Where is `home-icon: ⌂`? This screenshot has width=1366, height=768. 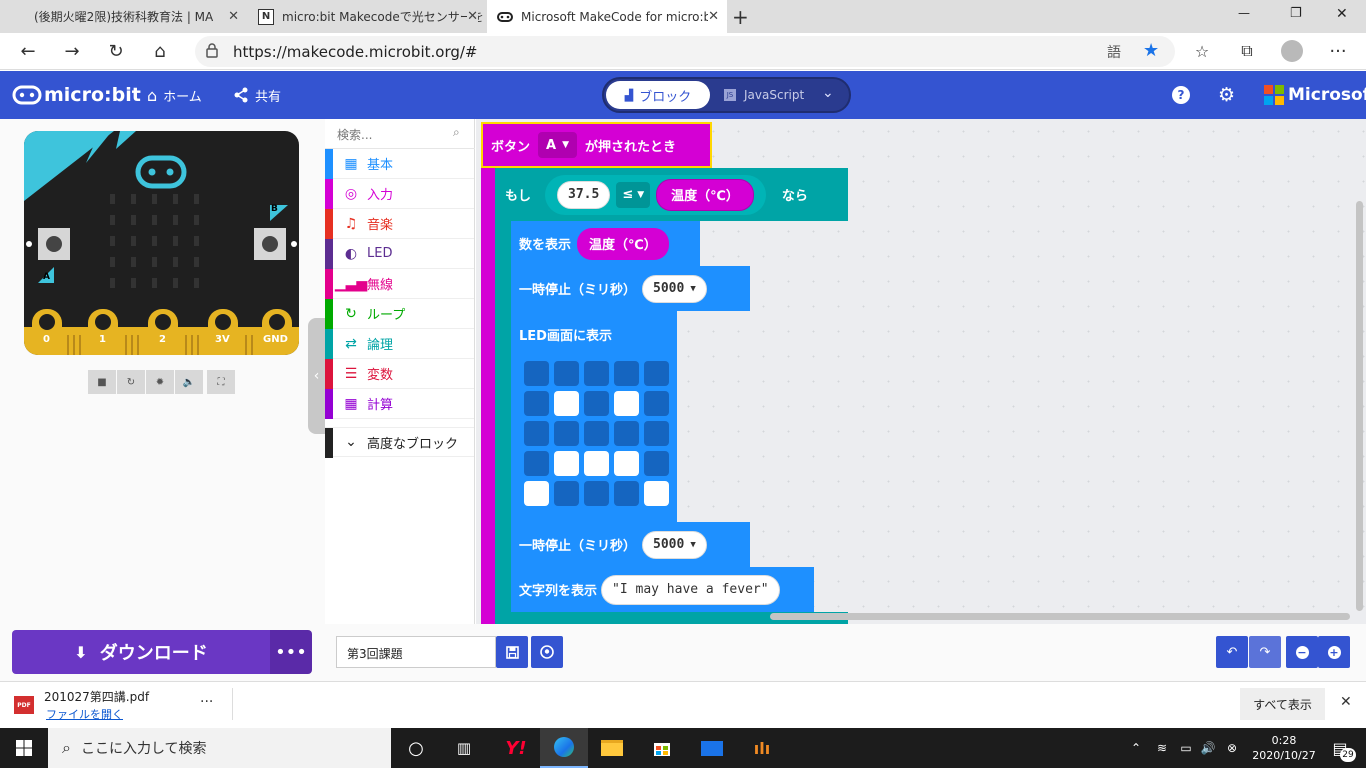 home-icon: ⌂ is located at coordinates (160, 51).